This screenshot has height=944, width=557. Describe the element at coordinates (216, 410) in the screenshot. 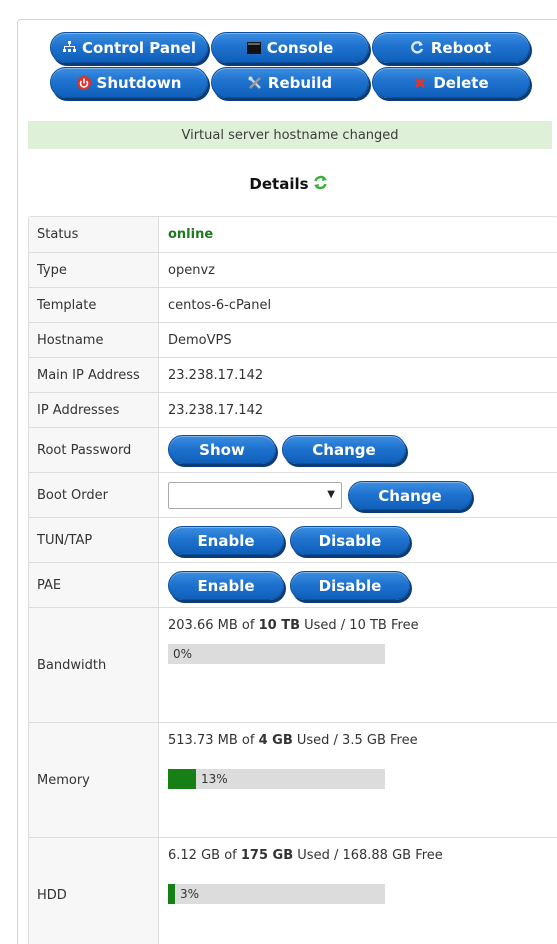

I see `ip-addresses-value: 23.238.17.142` at that location.